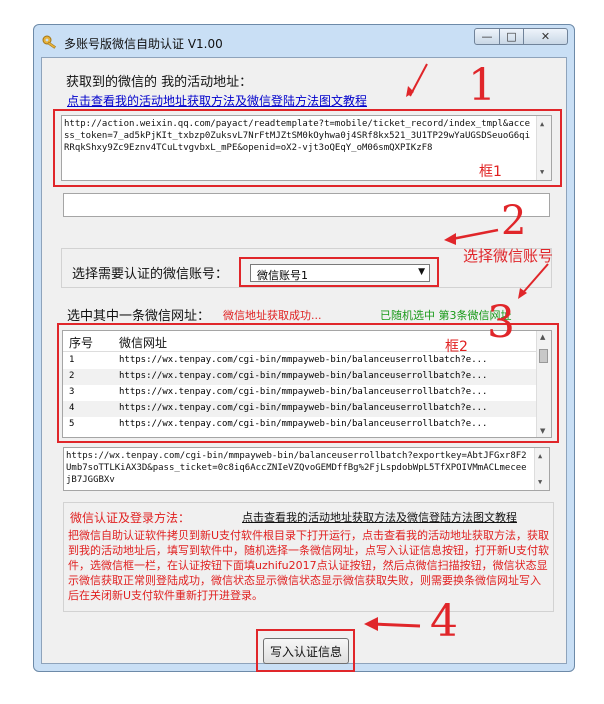  Describe the element at coordinates (534, 279) in the screenshot. I see `step3-arrow` at that location.